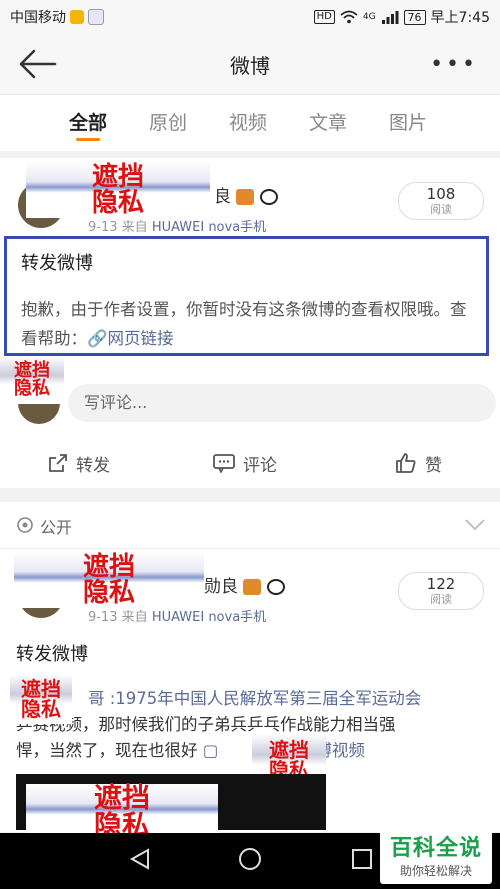  I want to click on page-title: 微博, so click(250, 66).